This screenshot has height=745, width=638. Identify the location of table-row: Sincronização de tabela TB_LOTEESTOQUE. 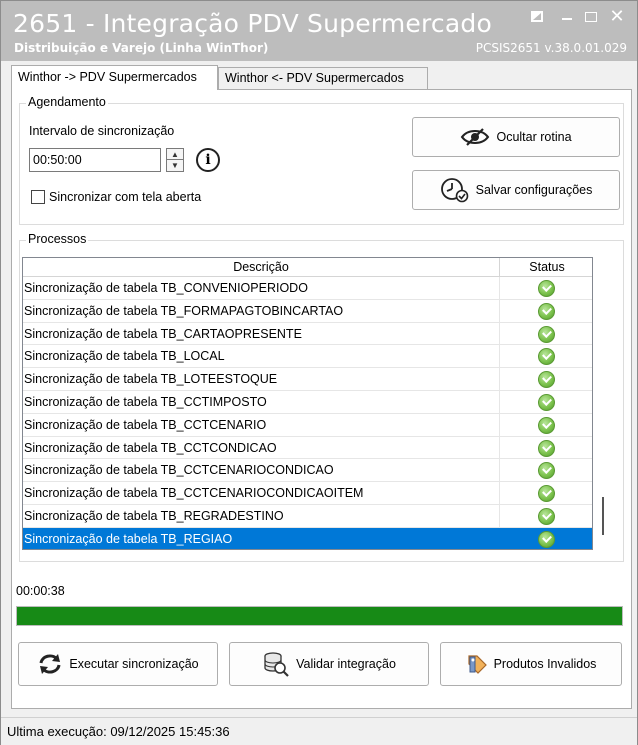
(307, 379).